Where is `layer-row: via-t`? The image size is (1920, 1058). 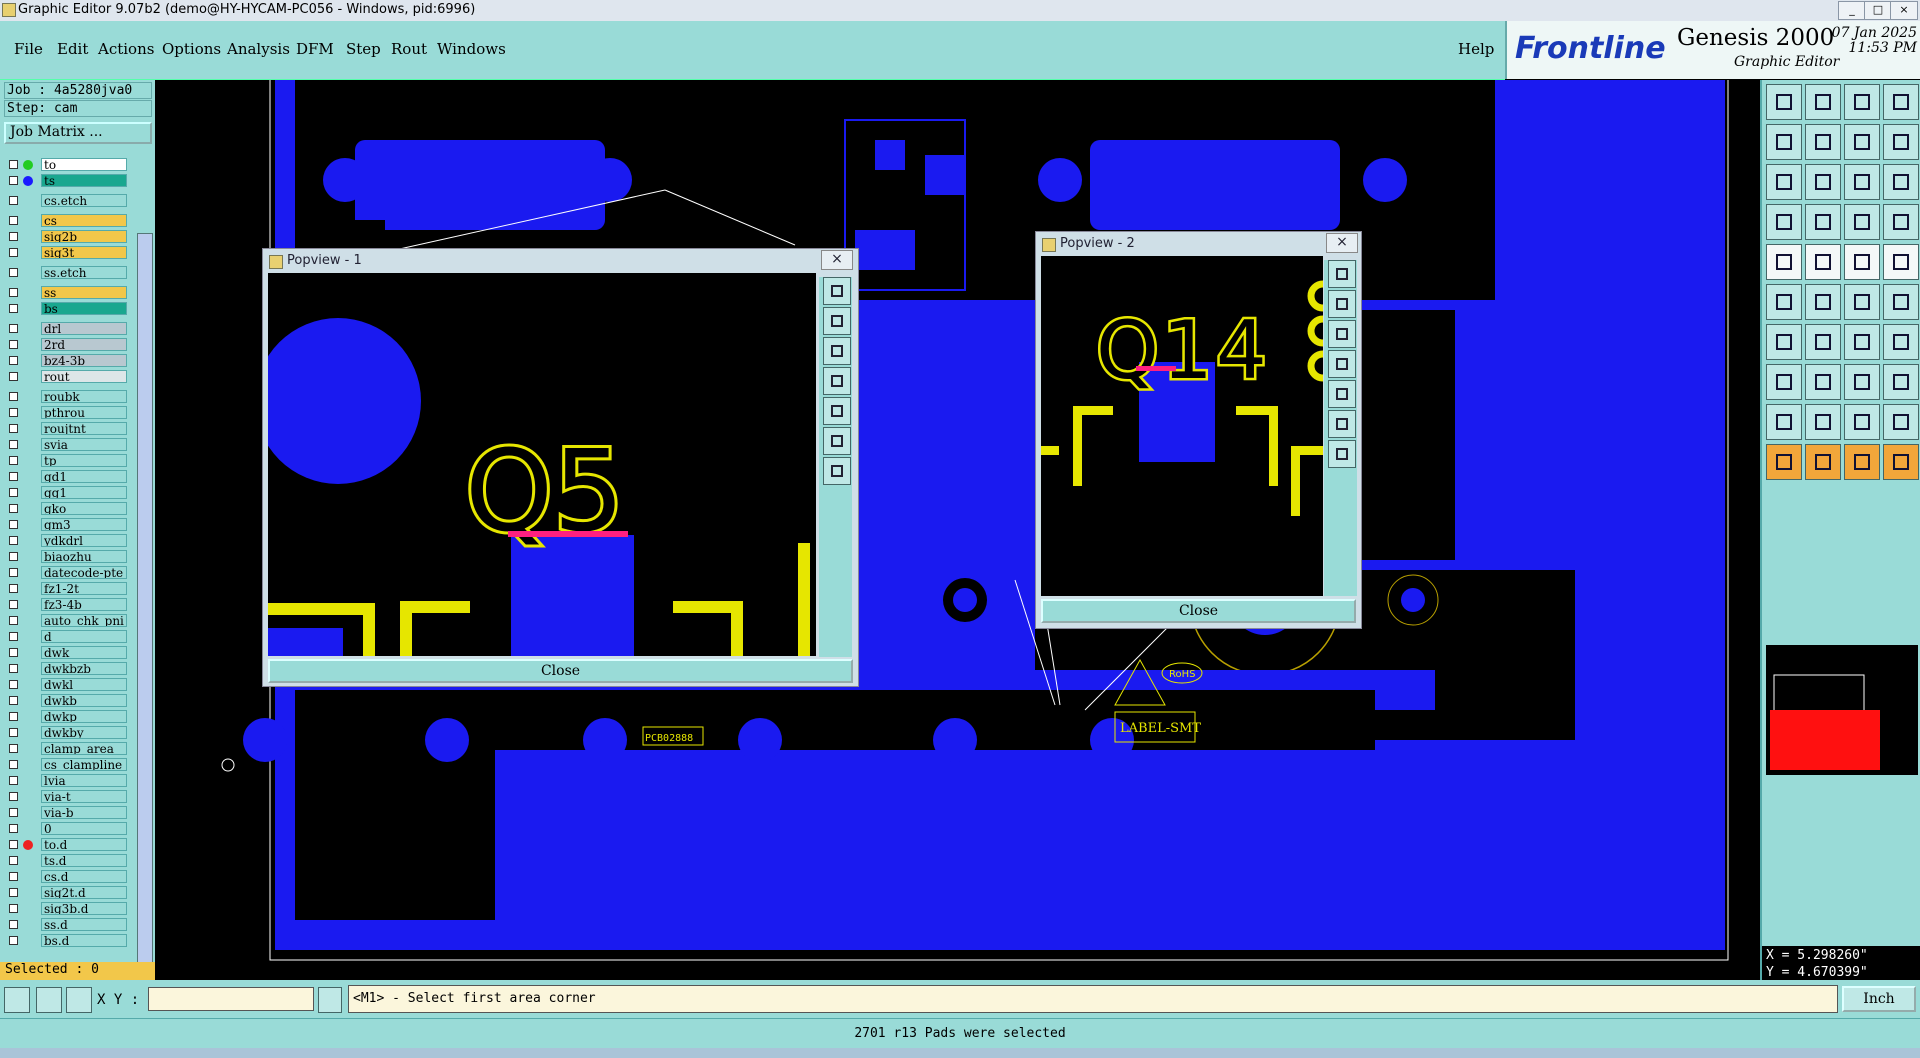
layer-row: via-t is located at coordinates (65, 797).